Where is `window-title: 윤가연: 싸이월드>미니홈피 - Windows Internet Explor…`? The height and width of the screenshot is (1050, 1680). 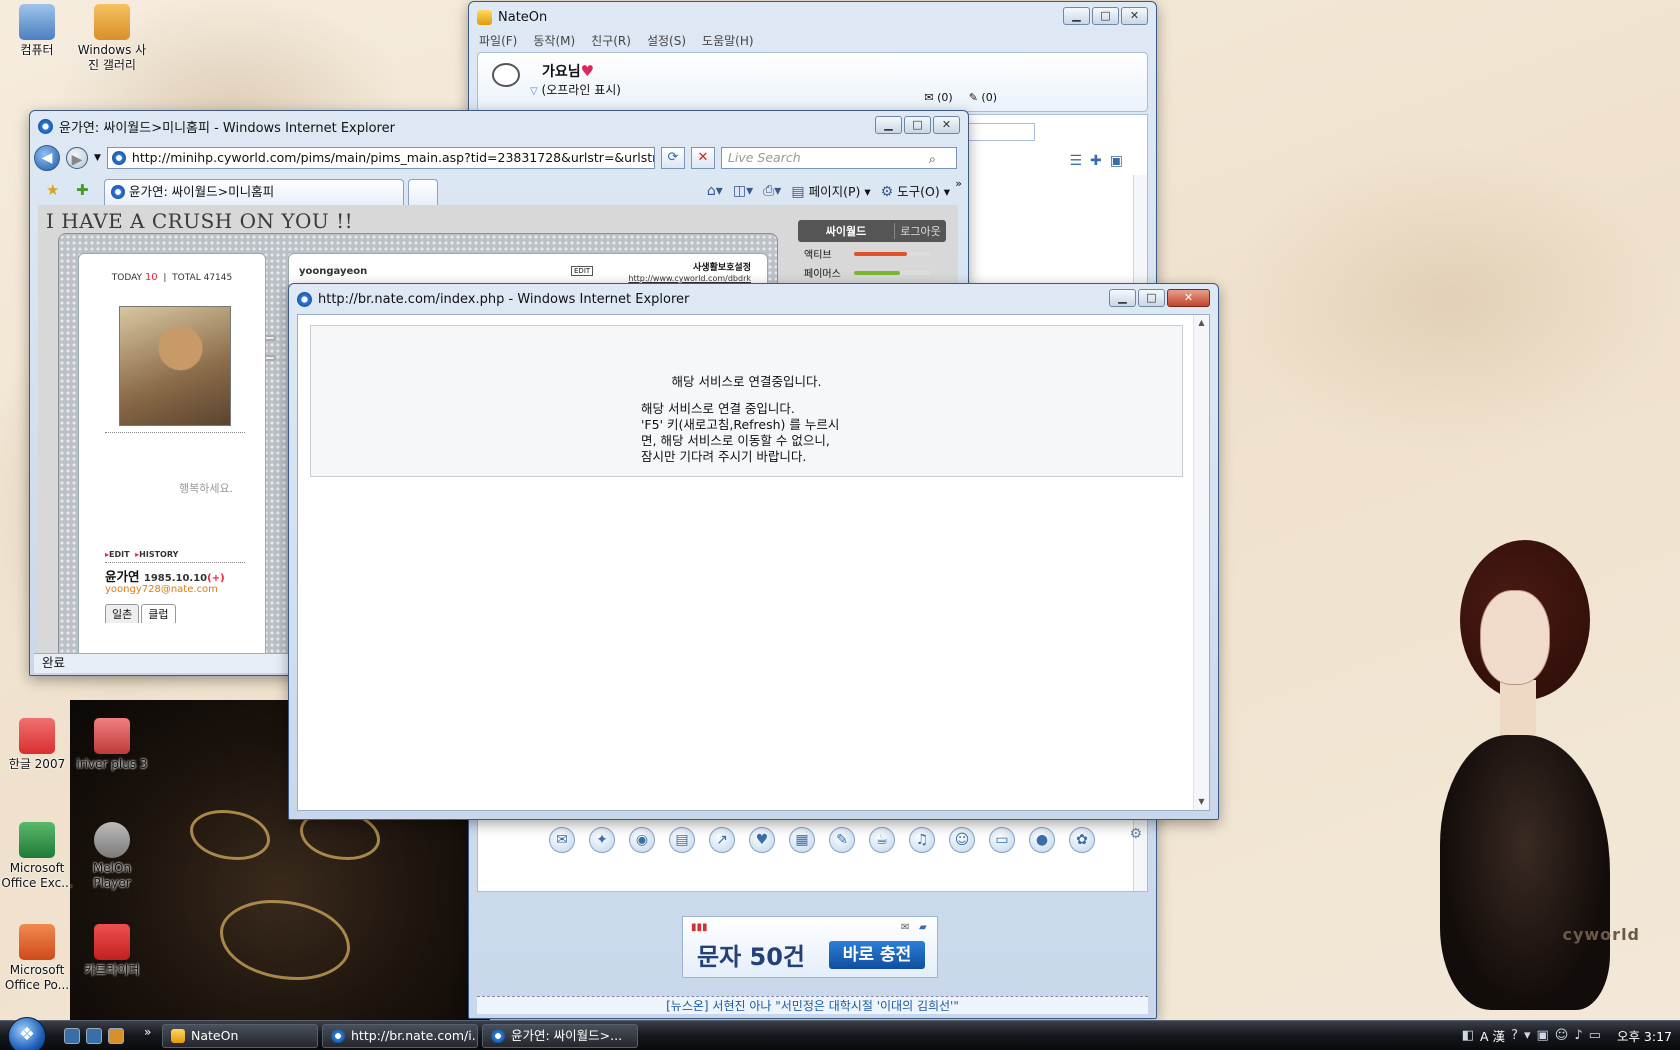
window-title: 윤가연: 싸이월드>미니홈피 - Windows Internet Explor… is located at coordinates (227, 128).